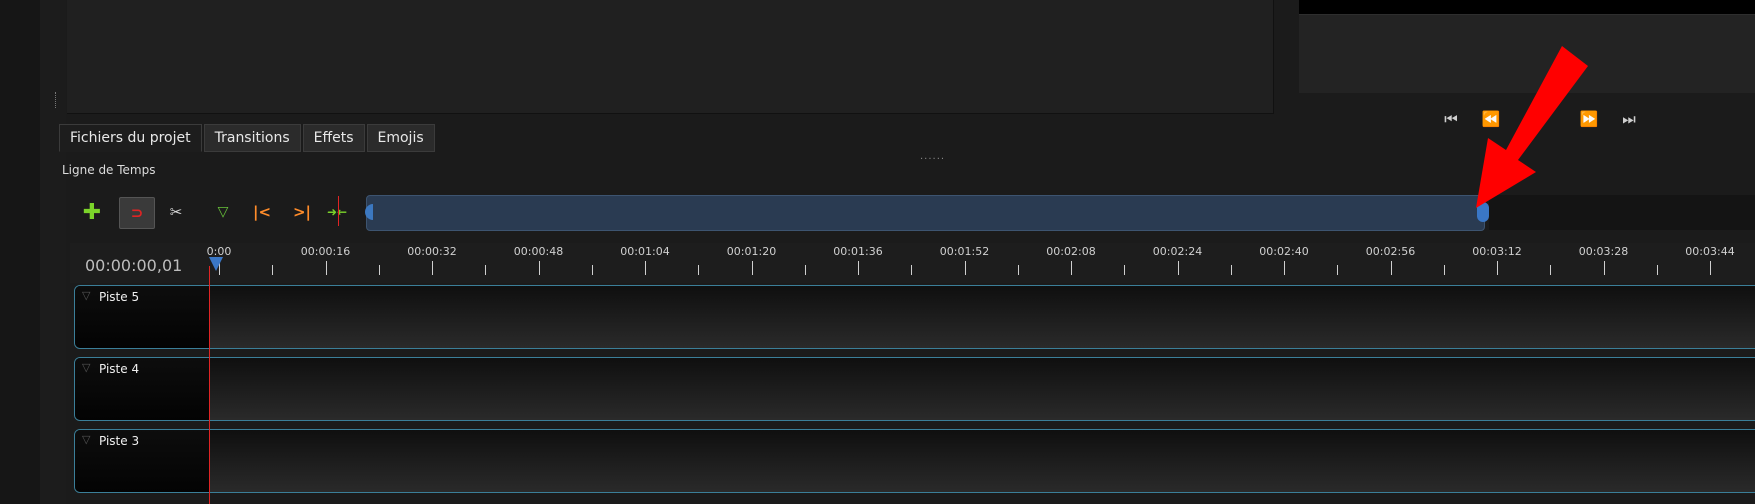 The width and height of the screenshot is (1755, 504). I want to click on annotation-arrow-shape, so click(1532, 127).